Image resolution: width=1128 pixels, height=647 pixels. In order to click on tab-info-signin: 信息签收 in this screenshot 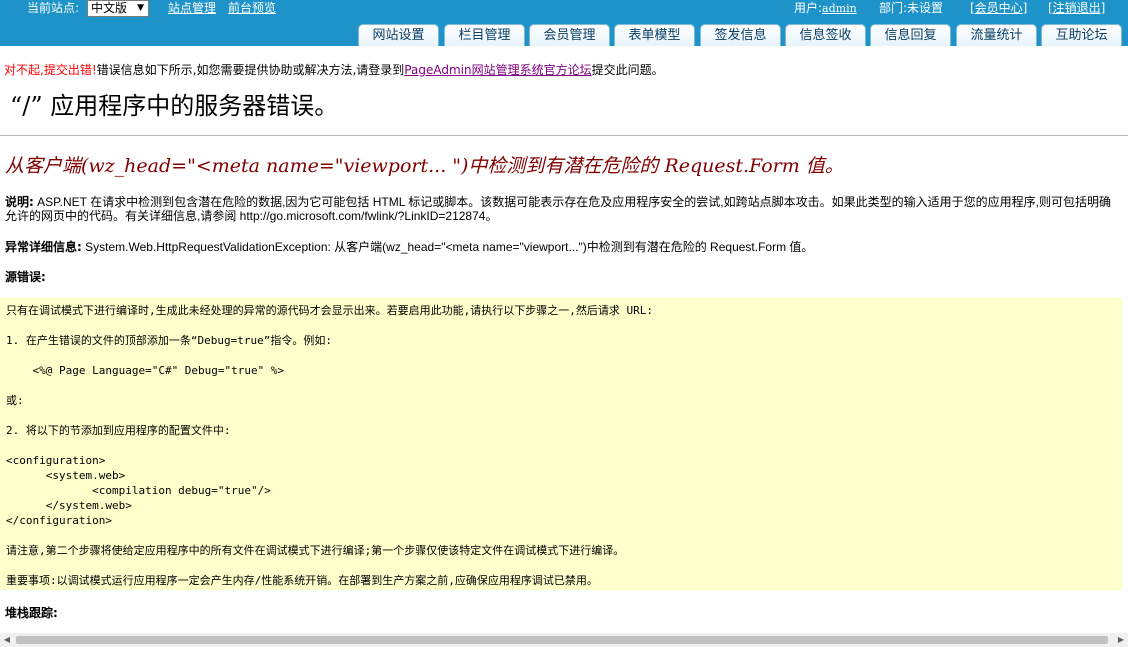, I will do `click(825, 35)`.